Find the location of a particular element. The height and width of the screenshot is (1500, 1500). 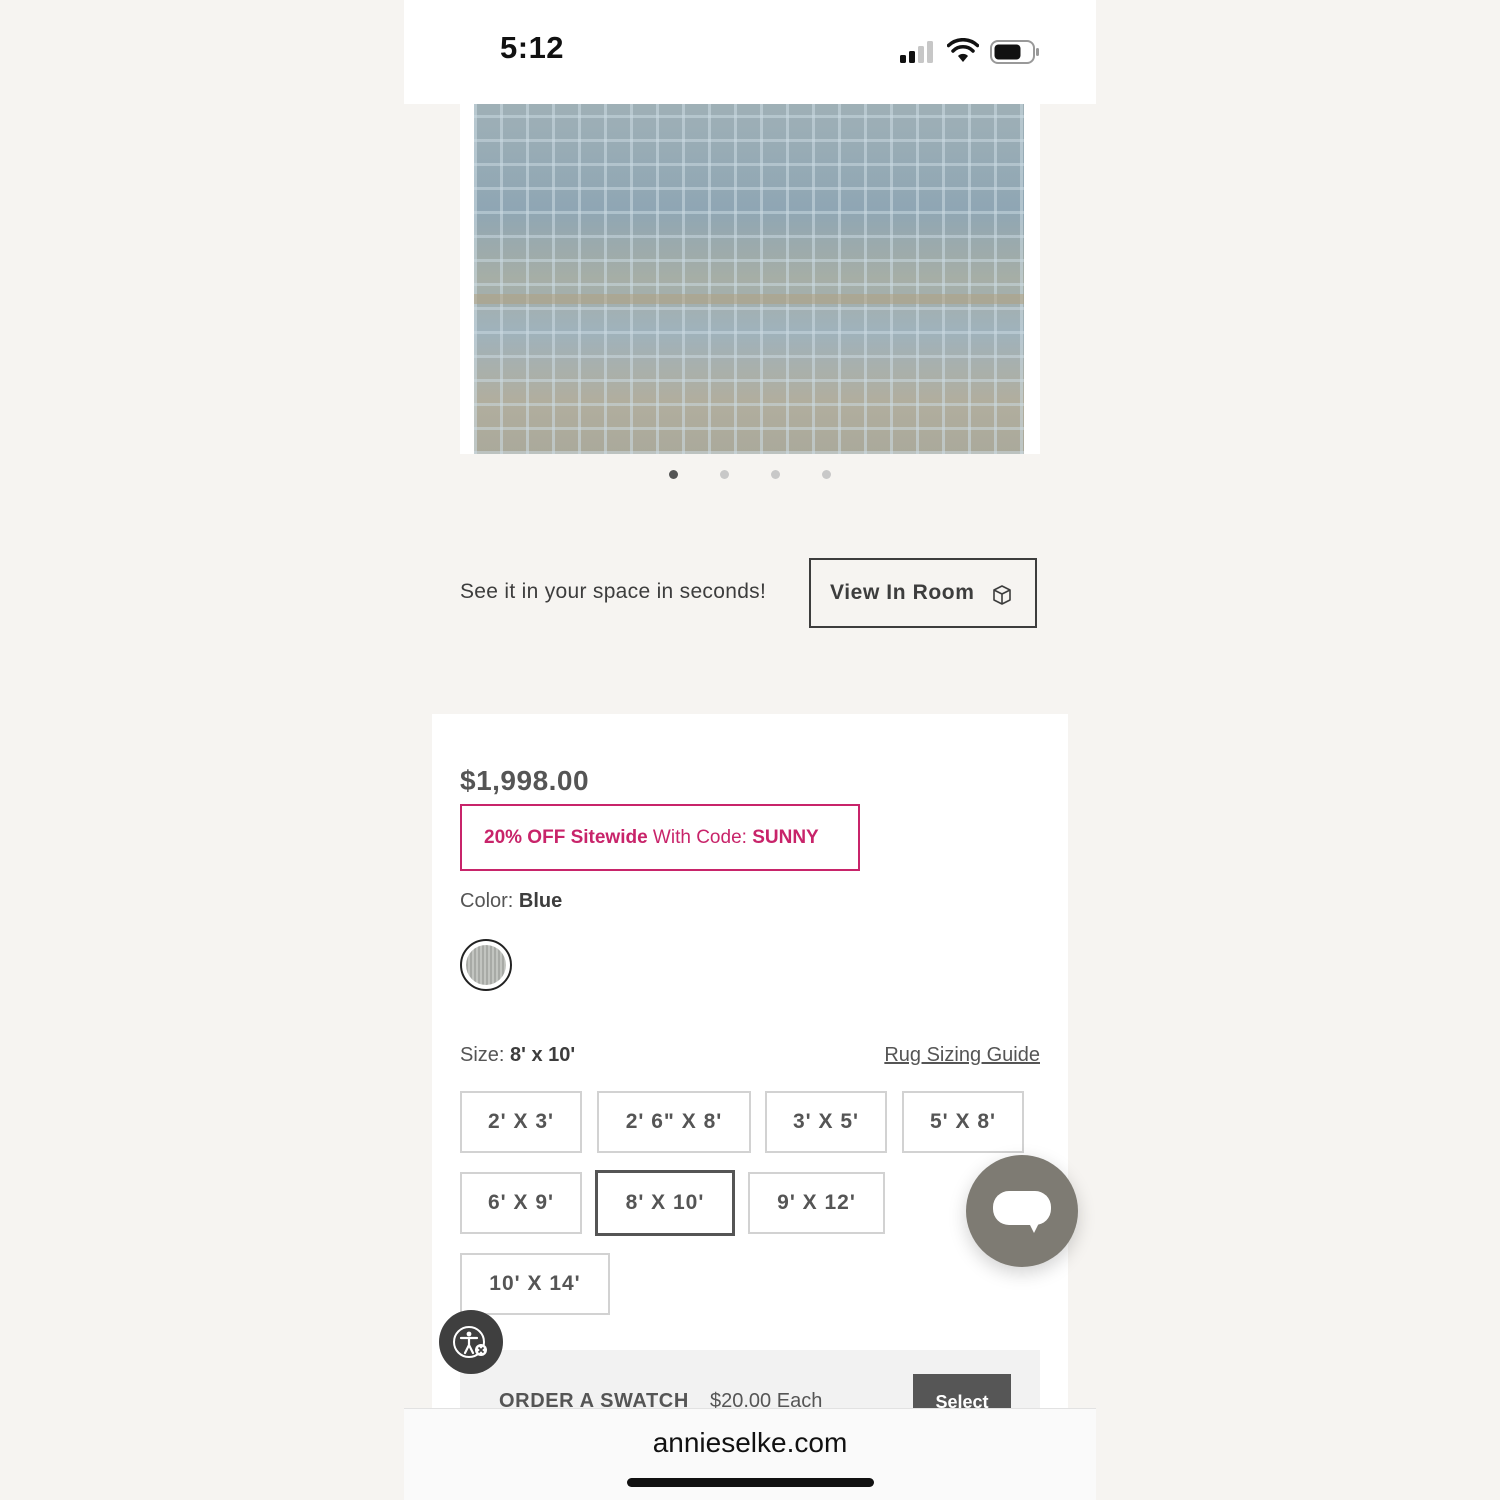

color-value: Blue is located at coordinates (540, 901).